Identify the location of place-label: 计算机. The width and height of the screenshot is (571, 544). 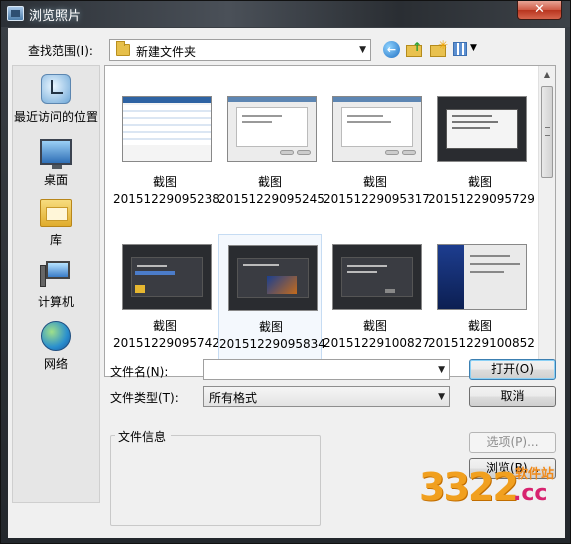
(55, 302).